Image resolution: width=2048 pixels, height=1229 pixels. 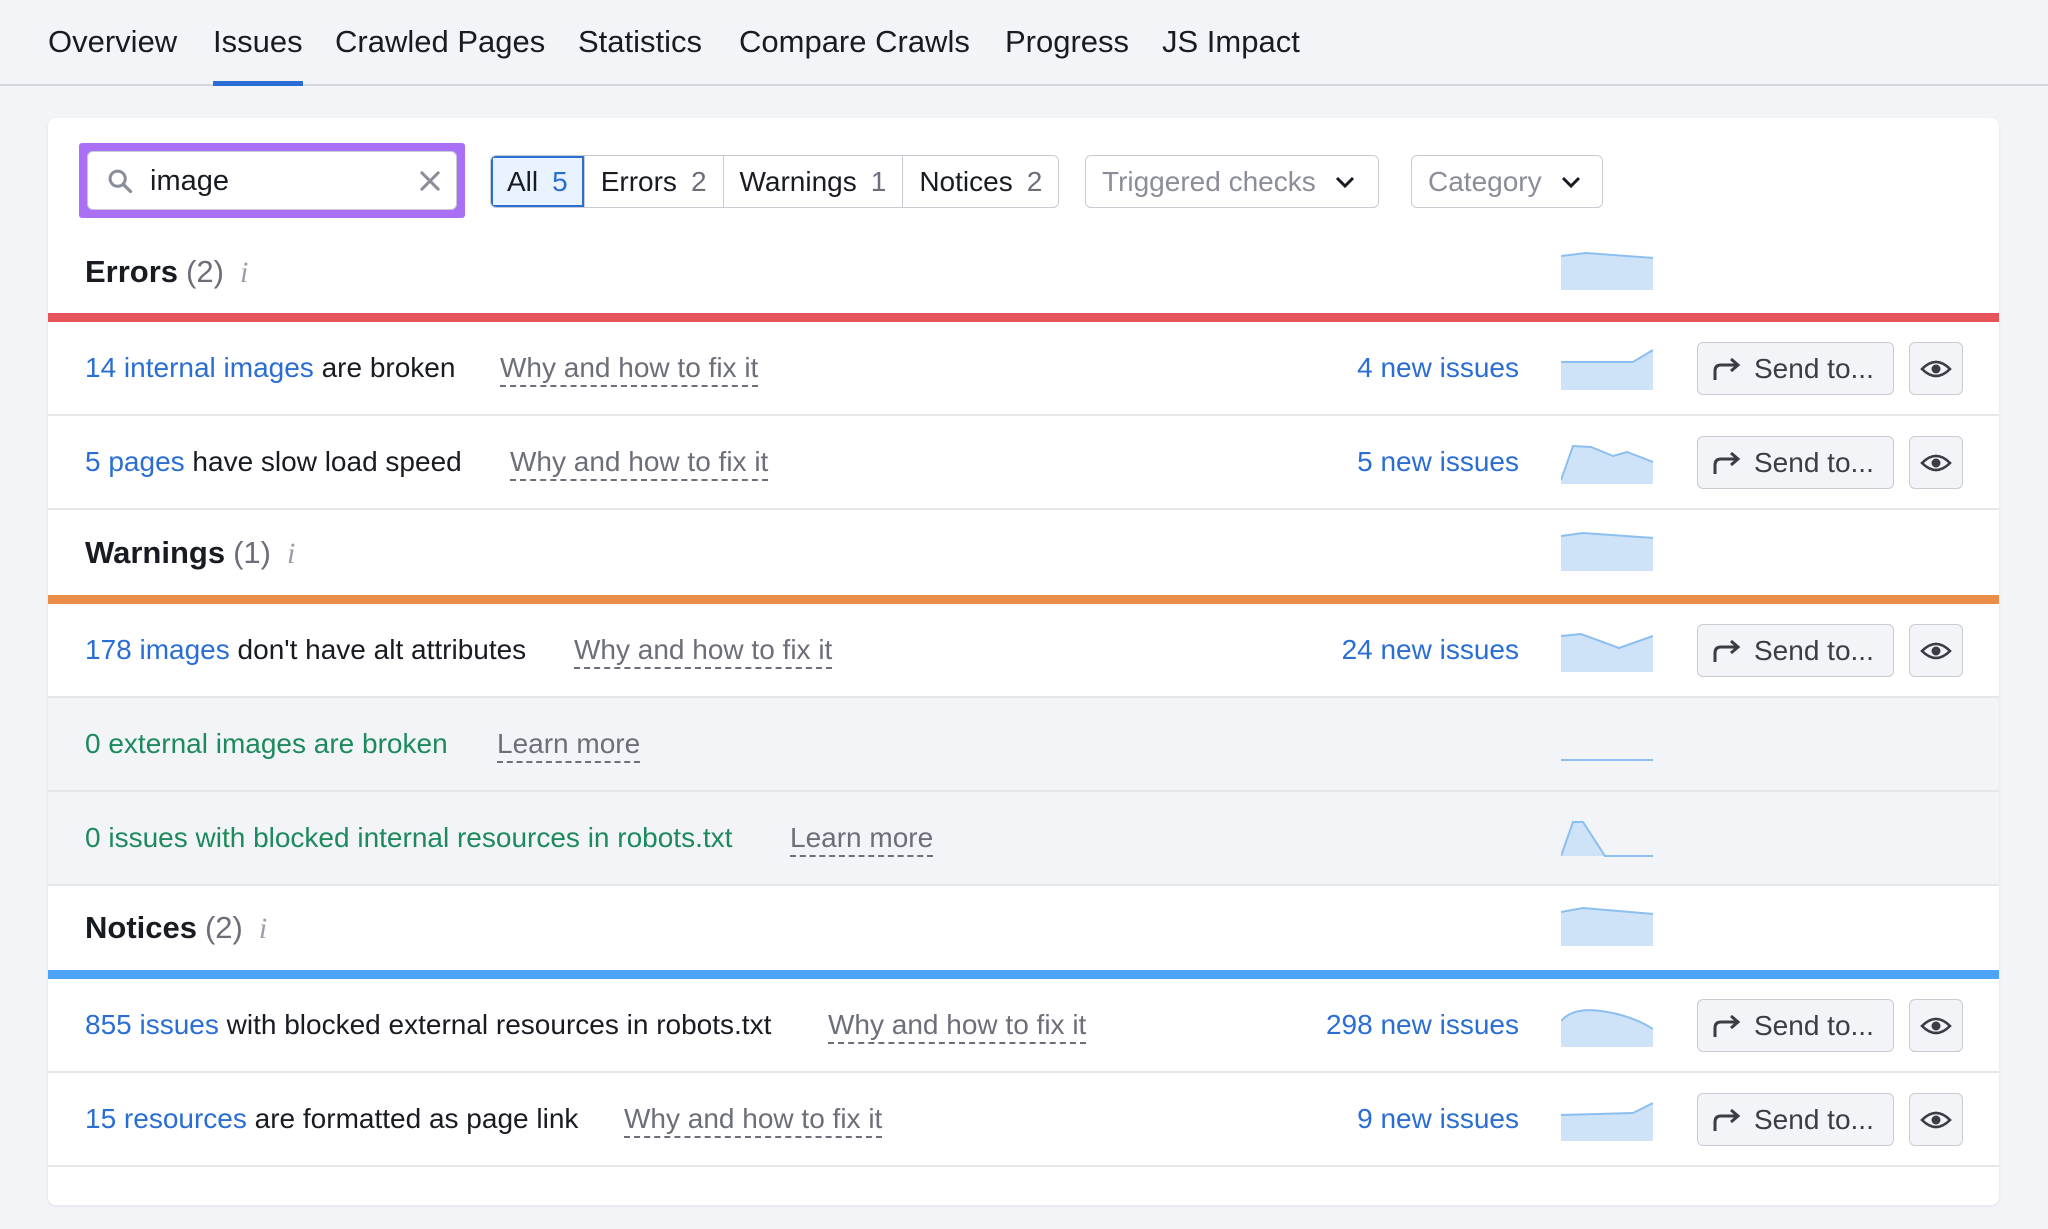 I want to click on filter-errors: Errors 2, so click(x=654, y=181).